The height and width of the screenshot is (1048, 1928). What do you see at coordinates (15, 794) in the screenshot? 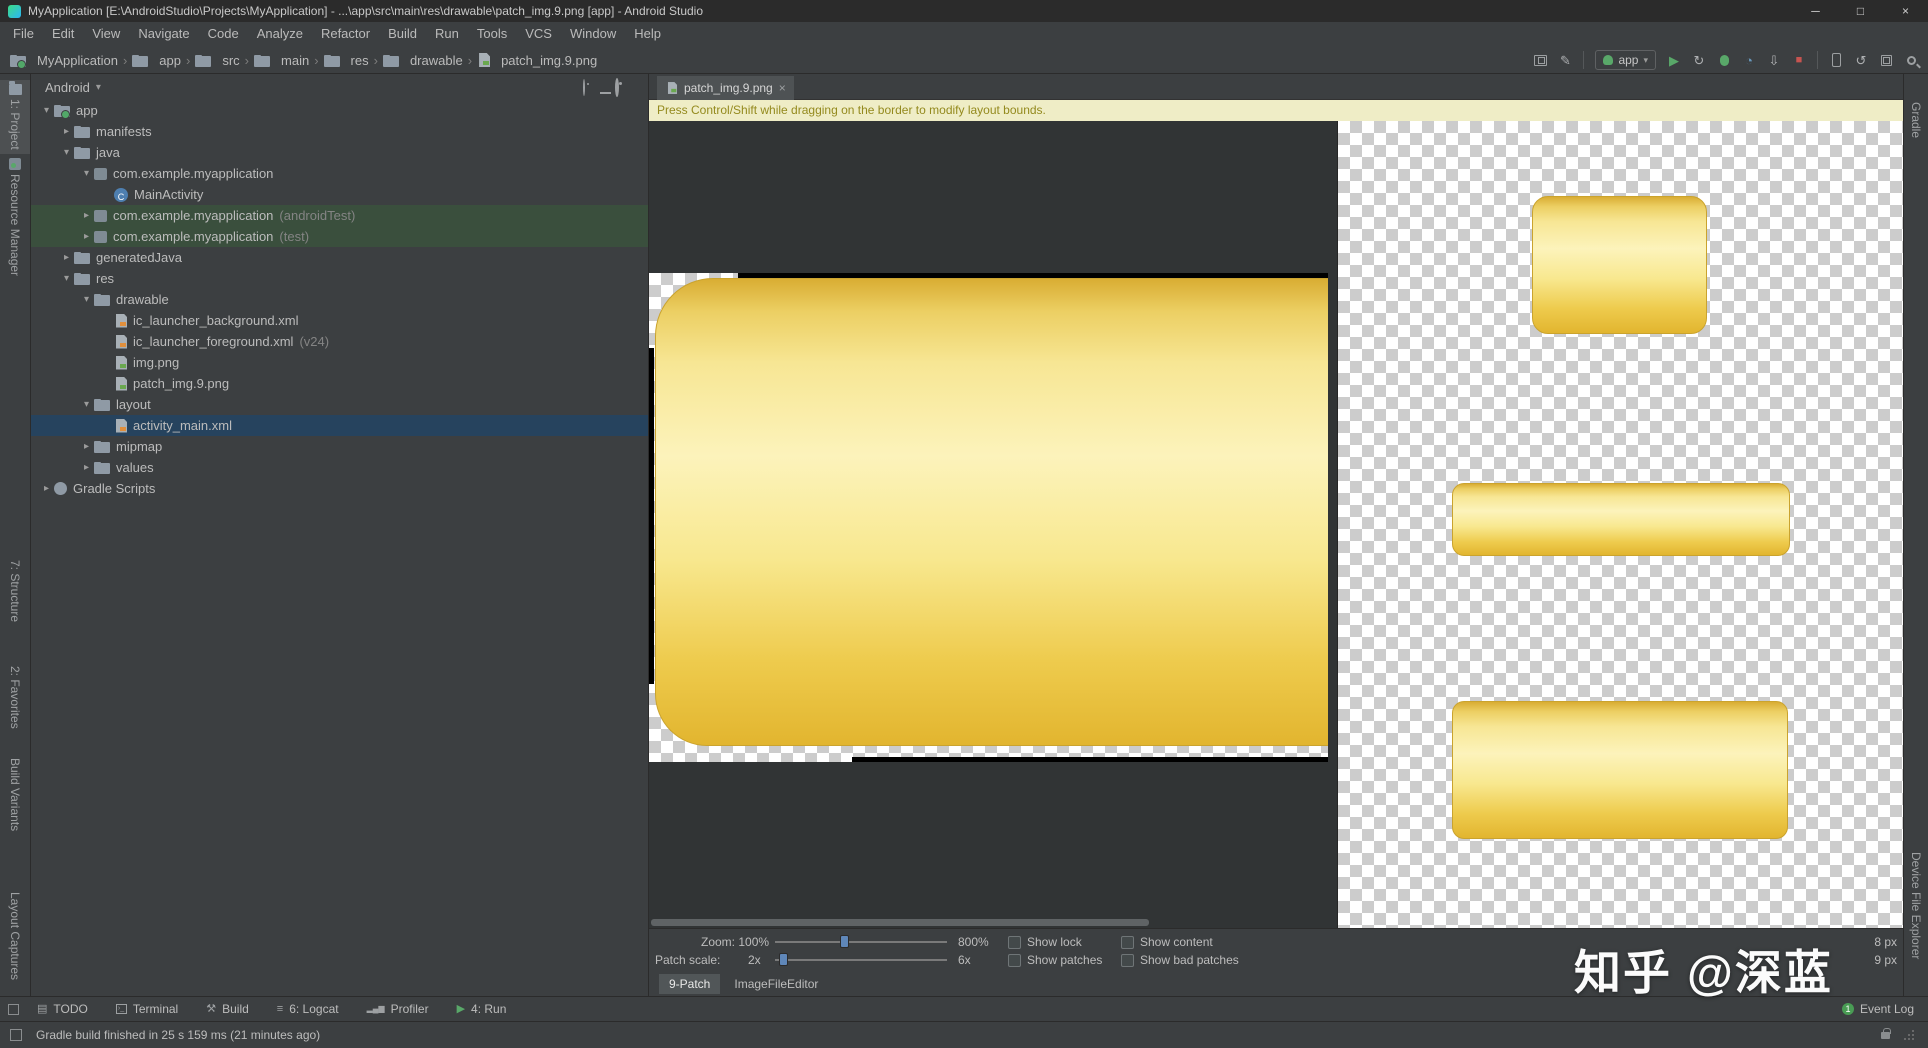
I see `toolstrip-build-variants: Build Variants` at bounding box center [15, 794].